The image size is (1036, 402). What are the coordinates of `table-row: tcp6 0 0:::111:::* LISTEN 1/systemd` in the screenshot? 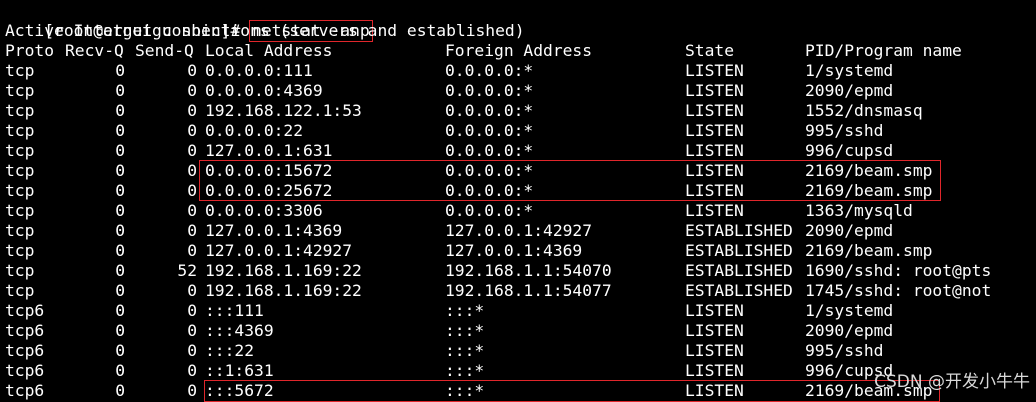 It's located at (520, 311).